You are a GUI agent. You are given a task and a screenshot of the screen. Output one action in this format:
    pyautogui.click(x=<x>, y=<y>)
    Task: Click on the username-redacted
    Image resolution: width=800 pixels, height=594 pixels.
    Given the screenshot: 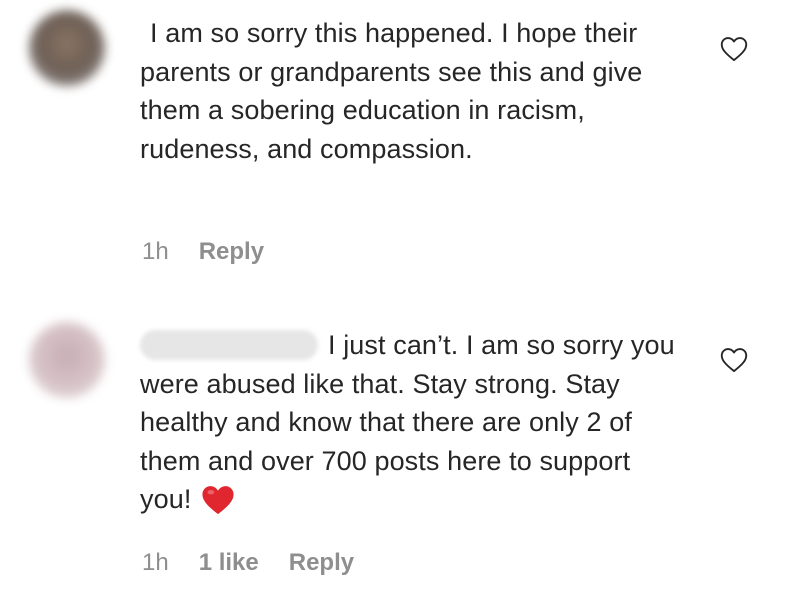 What is the action you would take?
    pyautogui.click(x=229, y=345)
    